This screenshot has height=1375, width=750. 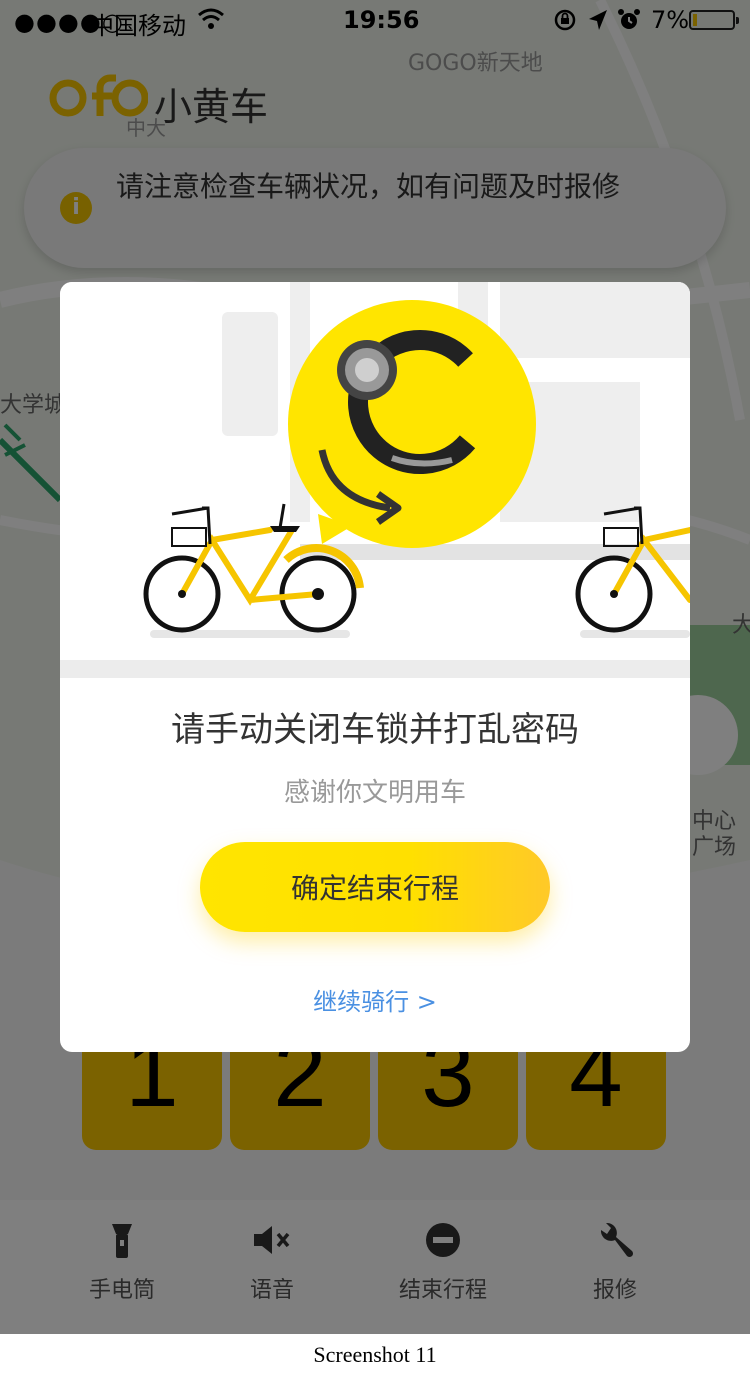 What do you see at coordinates (374, 793) in the screenshot?
I see `dialog-subtitle: 感谢你文明用车` at bounding box center [374, 793].